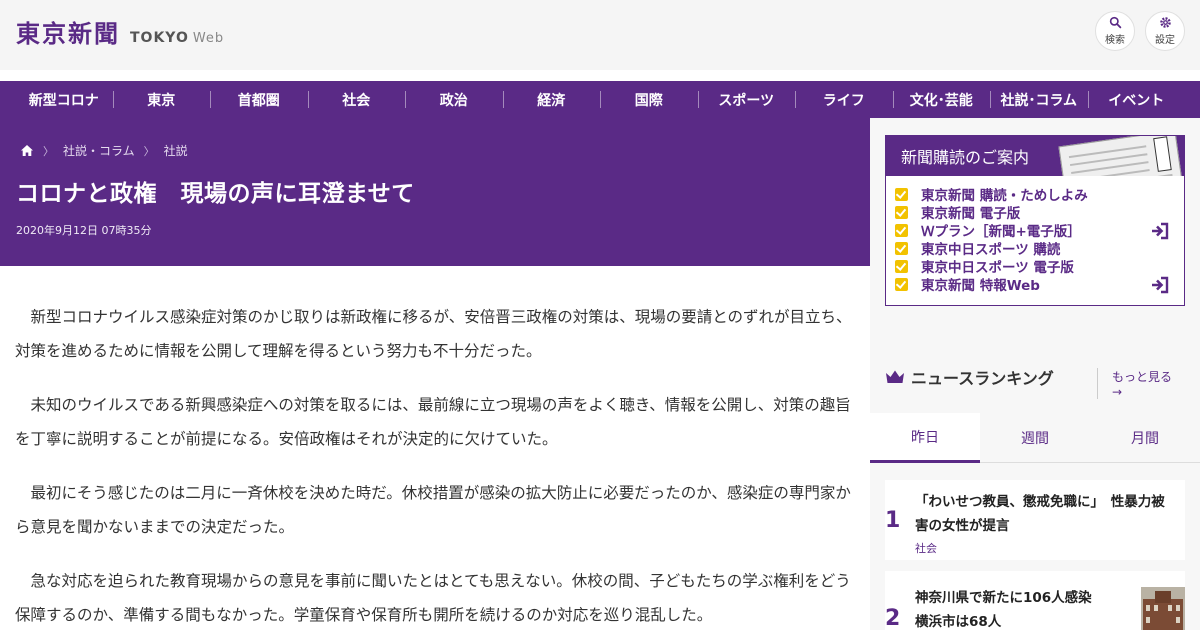 This screenshot has width=1200, height=630. I want to click on subscription-link: Ｗプラン［新聞+電子版］, so click(1039, 230).